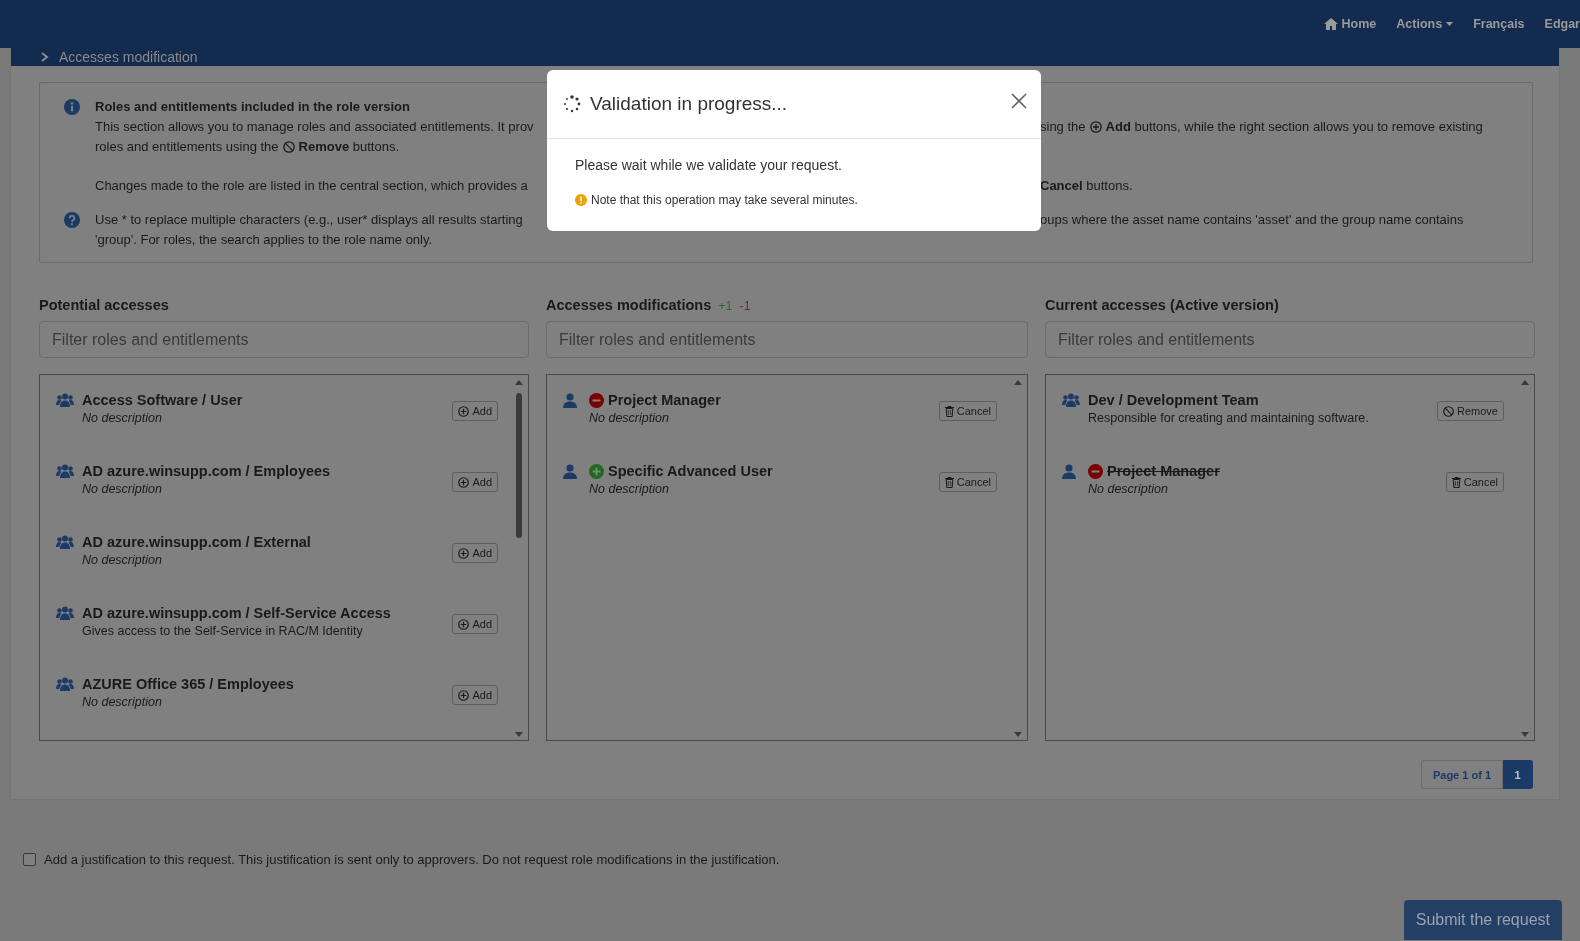 This screenshot has width=1580, height=941. I want to click on submit-button: Submit the request, so click(1482, 920).